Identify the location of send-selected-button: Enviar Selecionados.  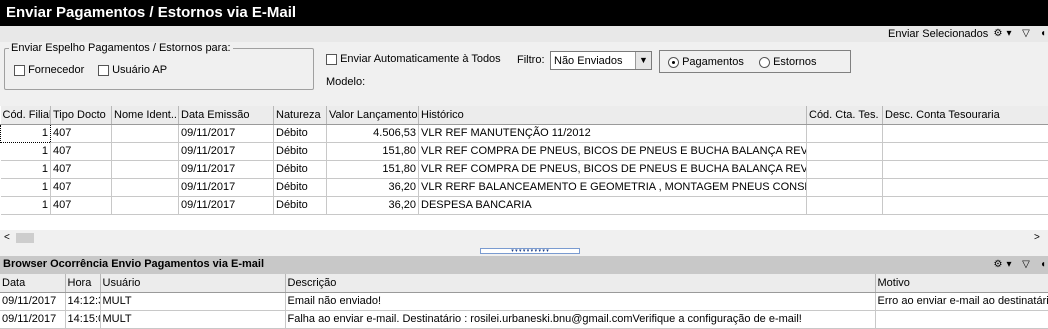
(938, 34).